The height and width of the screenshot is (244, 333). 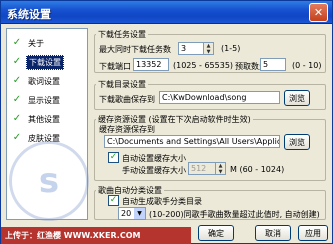 I want to click on sidebar-item-display: ✓ 显示设置, so click(x=48, y=100).